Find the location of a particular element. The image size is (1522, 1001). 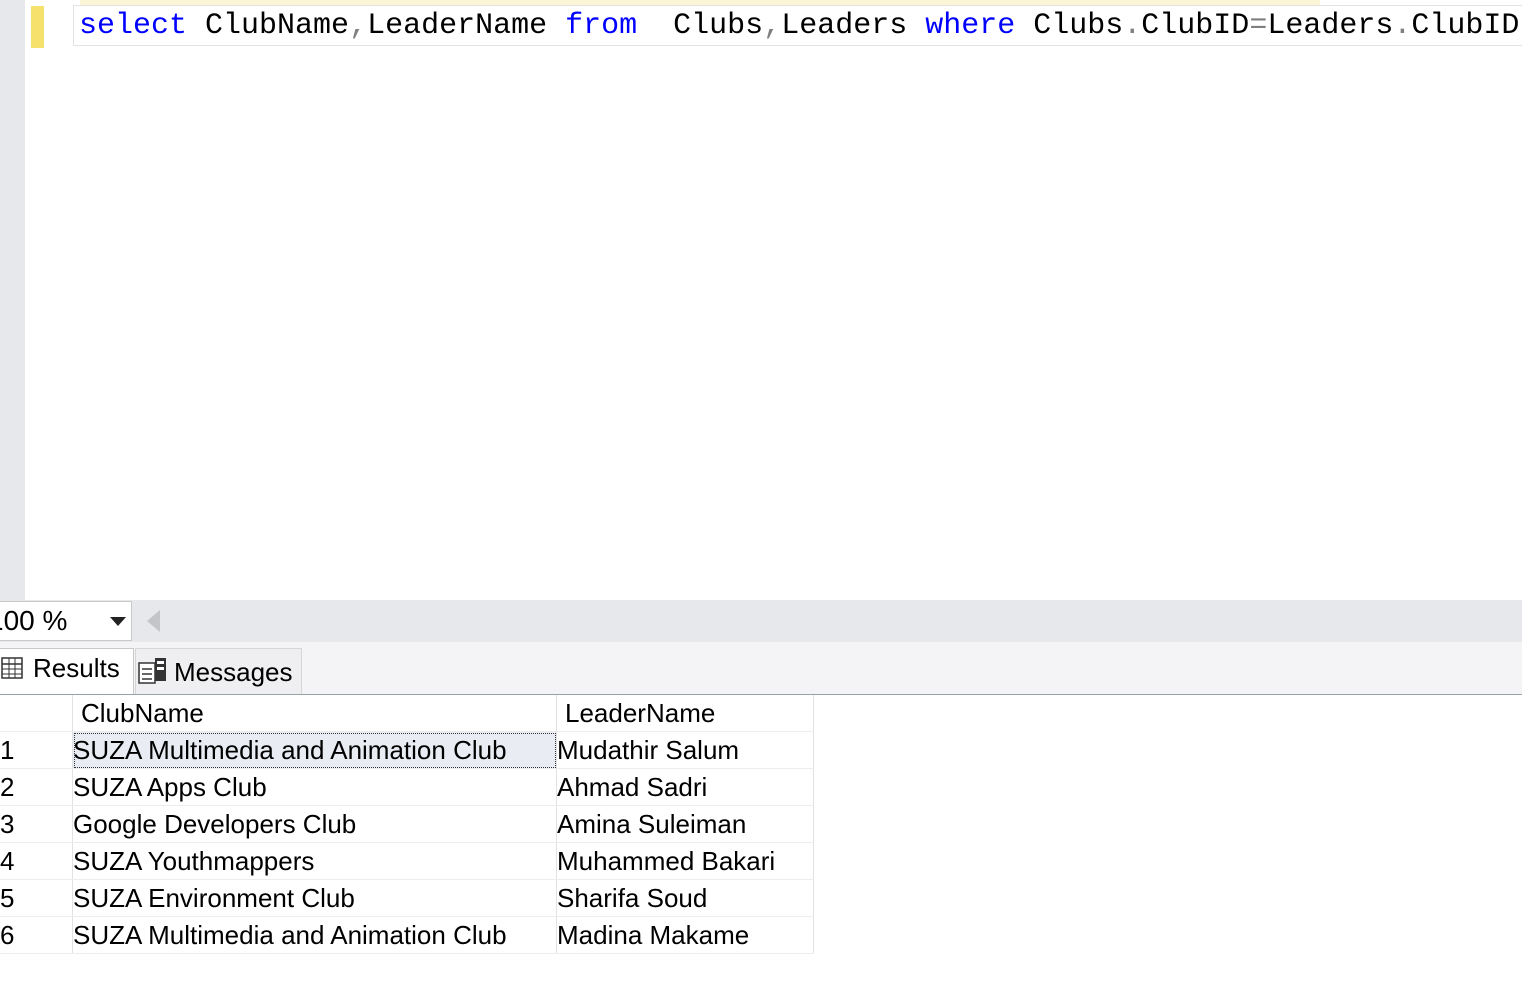

cell-leadername: Madina Makame is located at coordinates (685, 935).